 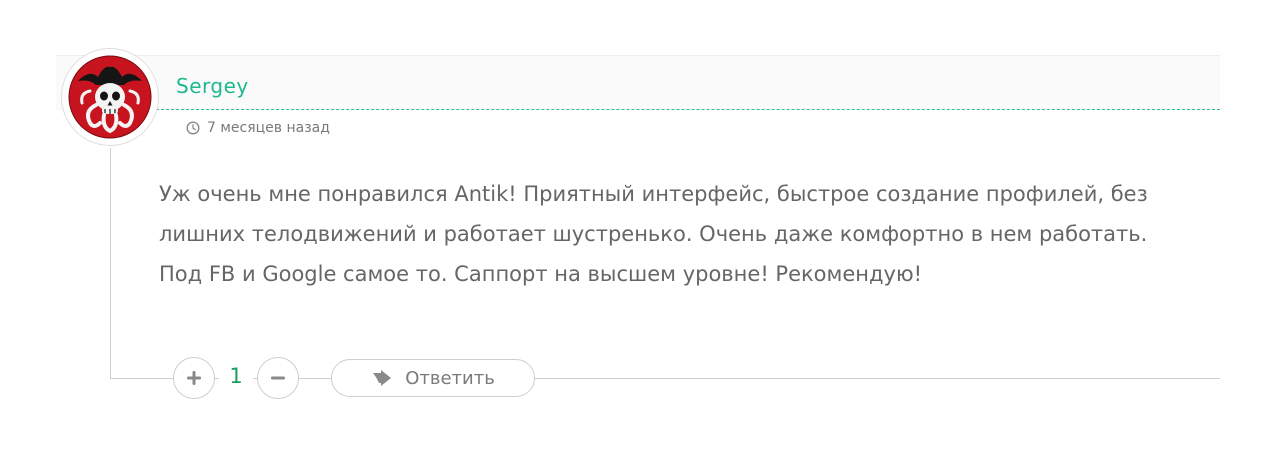 I want to click on comment-meta: 7 месяцев назад, so click(x=258, y=128).